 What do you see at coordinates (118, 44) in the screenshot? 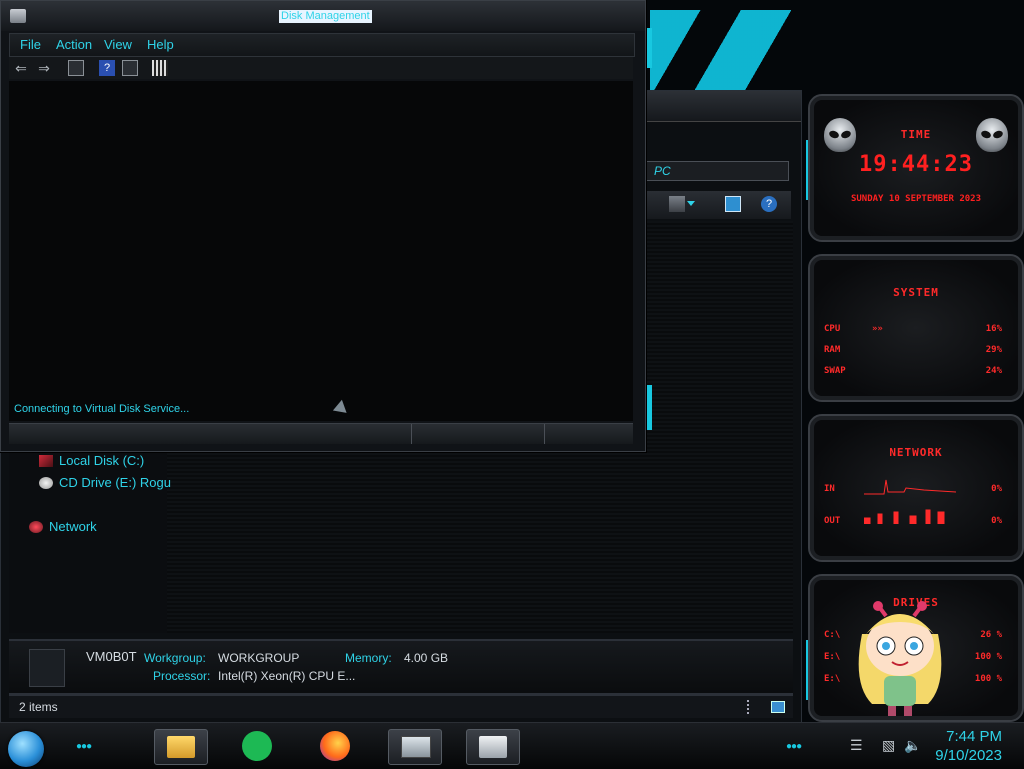
I see `menu-view: View` at bounding box center [118, 44].